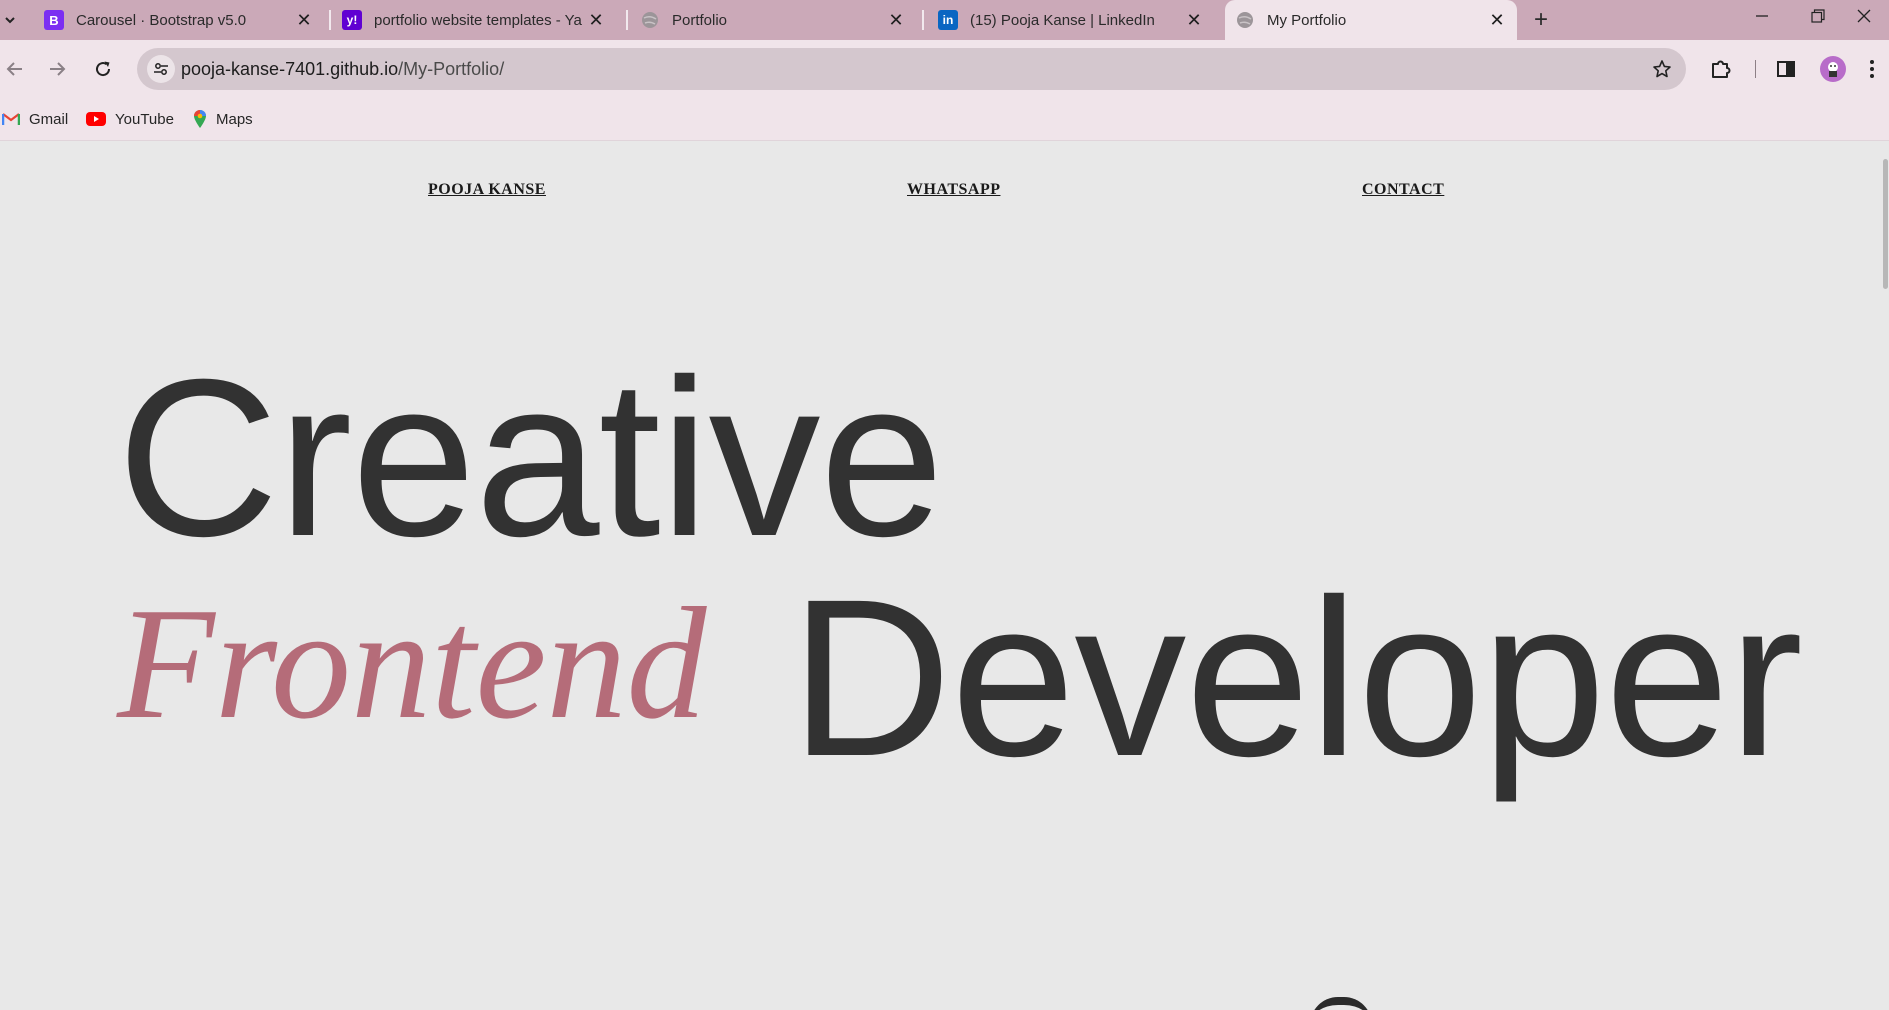 This screenshot has height=1010, width=1889. I want to click on close-icon, so click(1864, 16).